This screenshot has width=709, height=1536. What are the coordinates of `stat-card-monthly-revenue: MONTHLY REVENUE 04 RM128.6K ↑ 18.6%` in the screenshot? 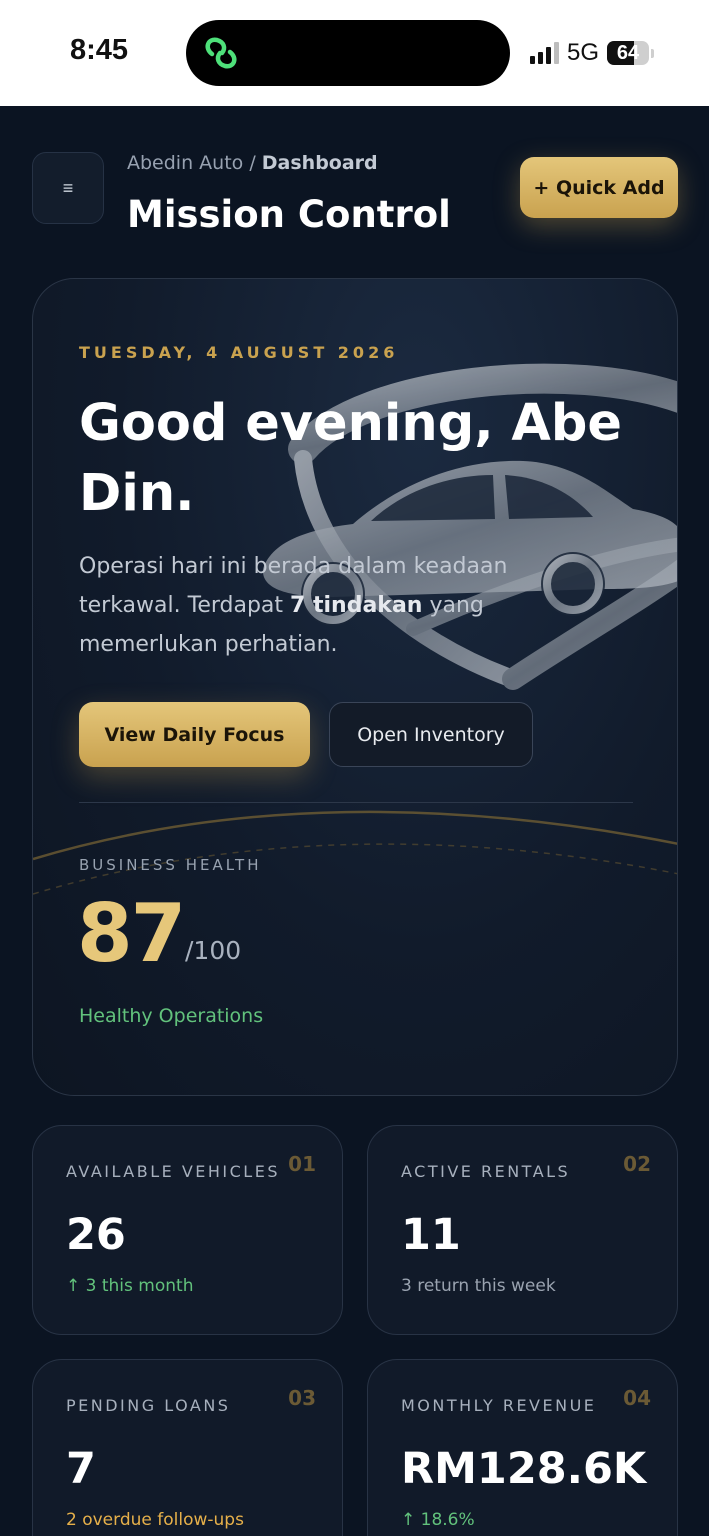 It's located at (522, 1447).